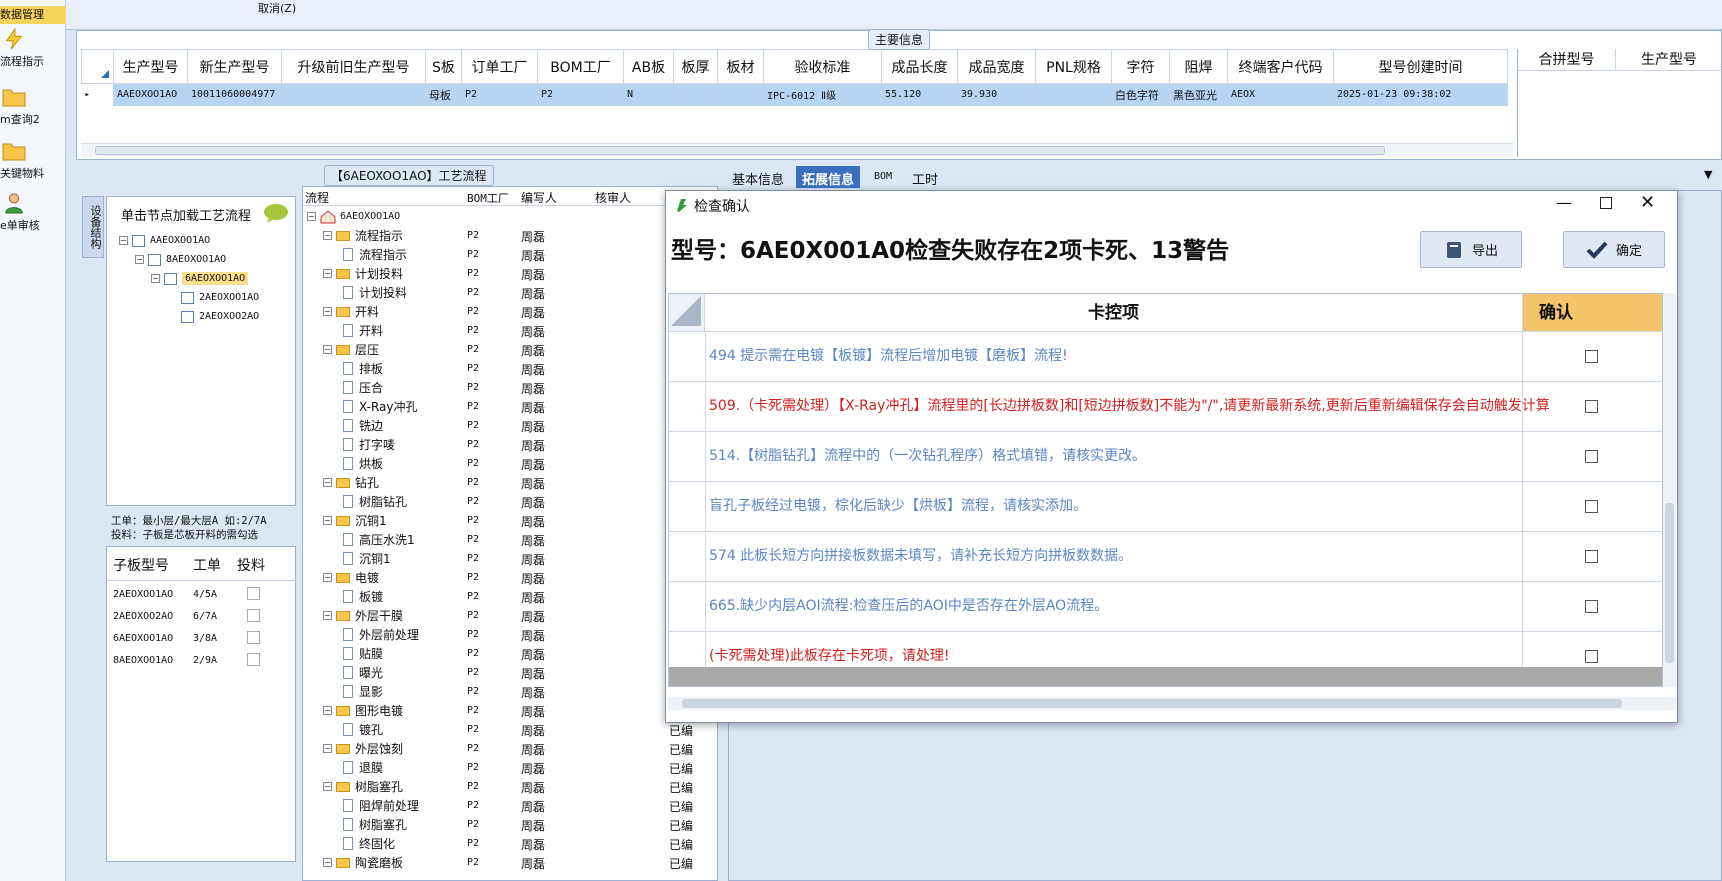 This screenshot has height=881, width=1722. Describe the element at coordinates (1280, 66) in the screenshot. I see `col-header: 终端客户代码` at that location.